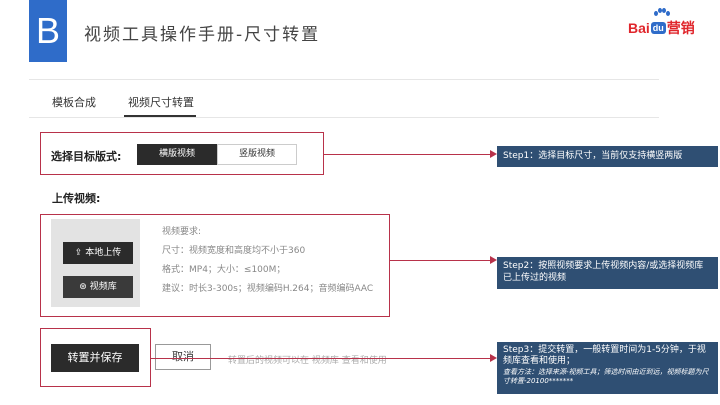 The width and height of the screenshot is (720, 405). Describe the element at coordinates (83, 287) in the screenshot. I see `film-reel-icon: ⊛` at that location.